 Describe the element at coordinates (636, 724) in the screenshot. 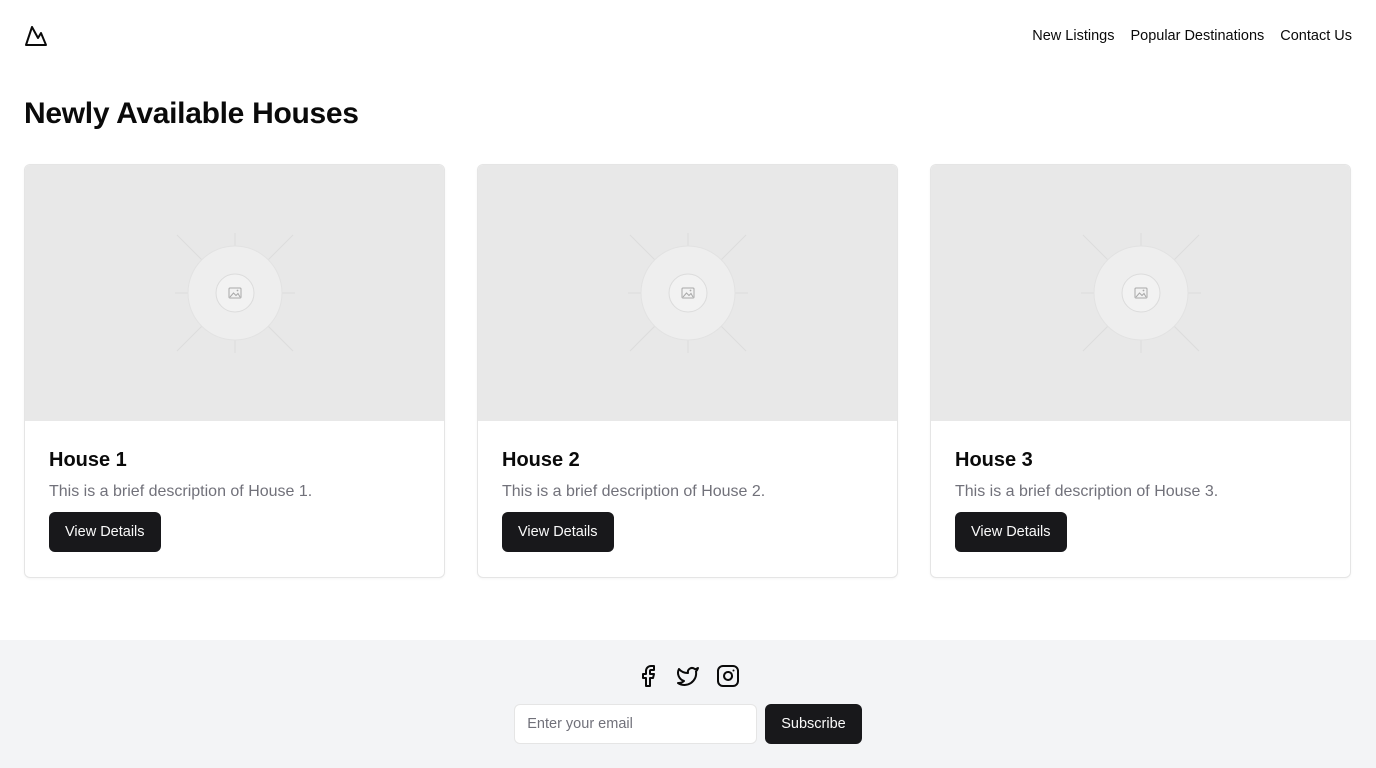

I see `email-input` at that location.